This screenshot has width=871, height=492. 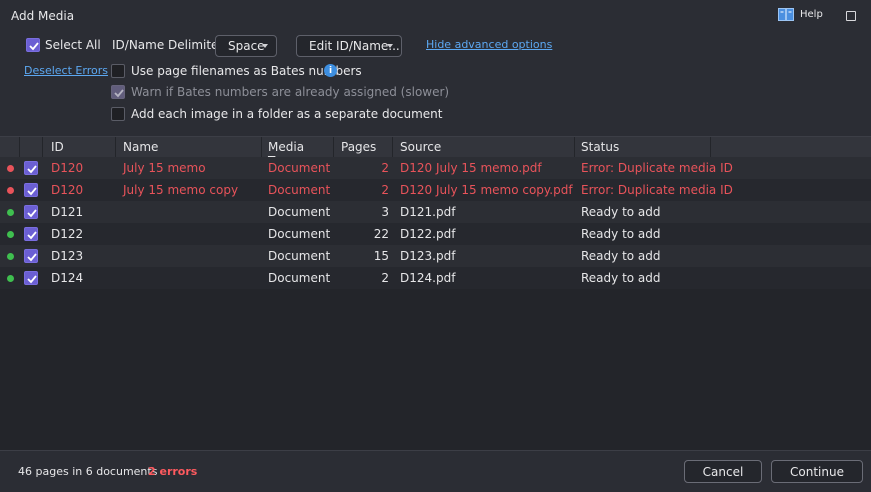 I want to click on help-label: Help, so click(x=811, y=14).